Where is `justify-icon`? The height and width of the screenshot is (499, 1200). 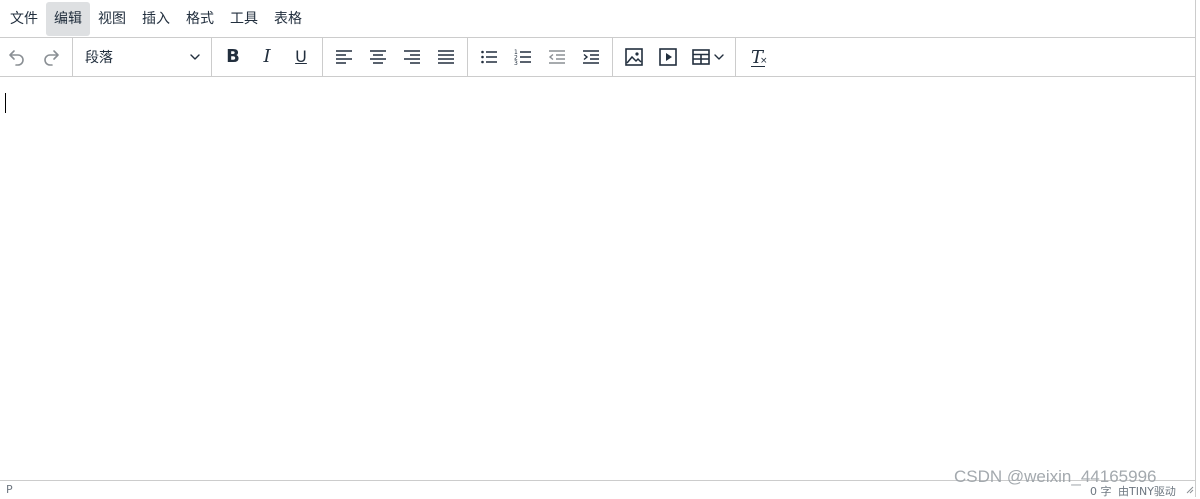 justify-icon is located at coordinates (446, 57).